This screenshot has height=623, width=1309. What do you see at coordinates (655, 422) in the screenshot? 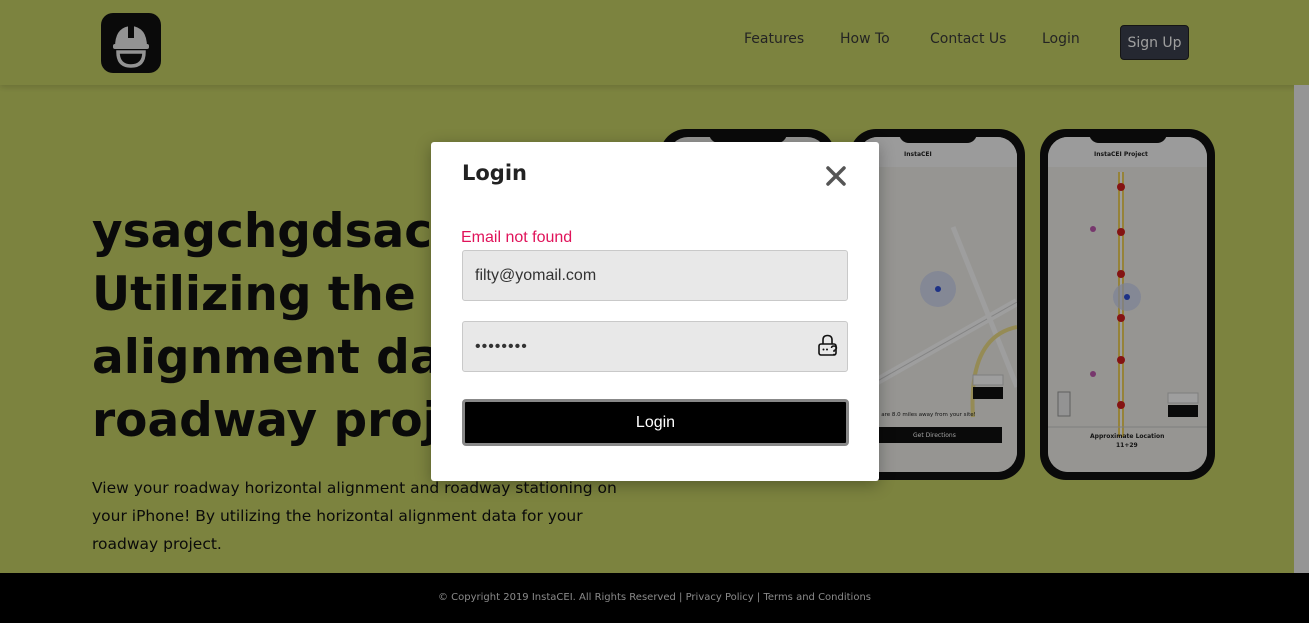
I see `login-button: Login` at bounding box center [655, 422].